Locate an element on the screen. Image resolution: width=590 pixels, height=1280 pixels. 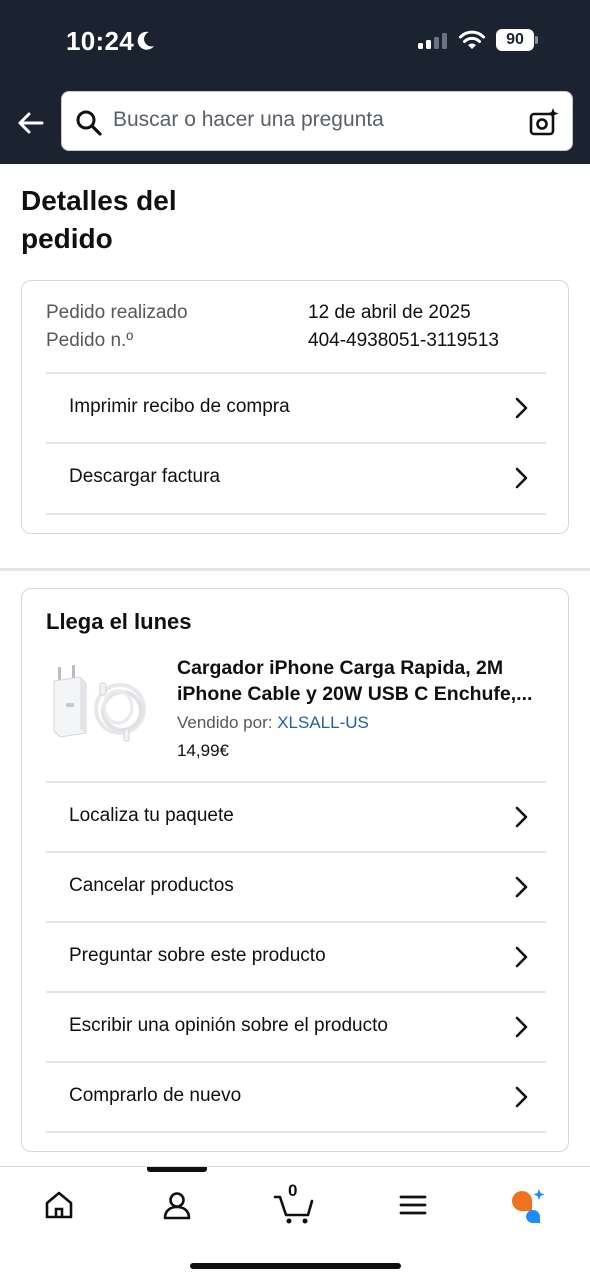
write-review-row: Escribir una opinión sobre el producto is located at coordinates (296, 1026).